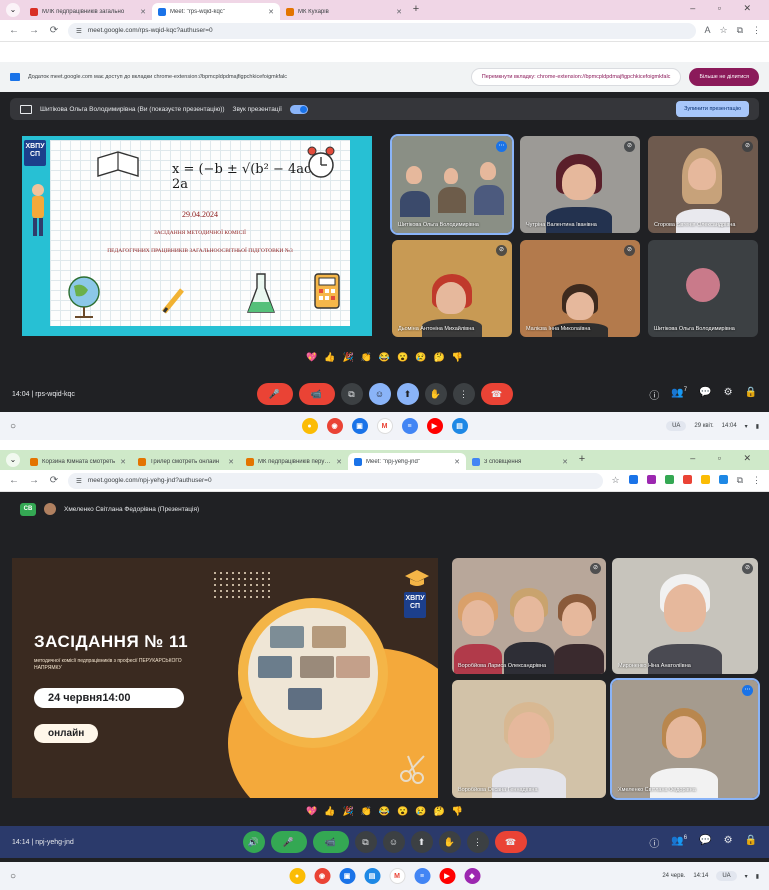  I want to click on participant-tile: Воробйова Оксана Геннадіївна, so click(529, 739).